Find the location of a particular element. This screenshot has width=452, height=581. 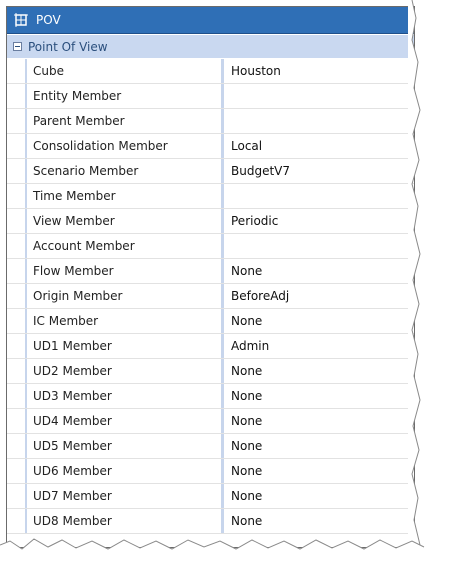

section-label: Point Of View is located at coordinates (68, 46).